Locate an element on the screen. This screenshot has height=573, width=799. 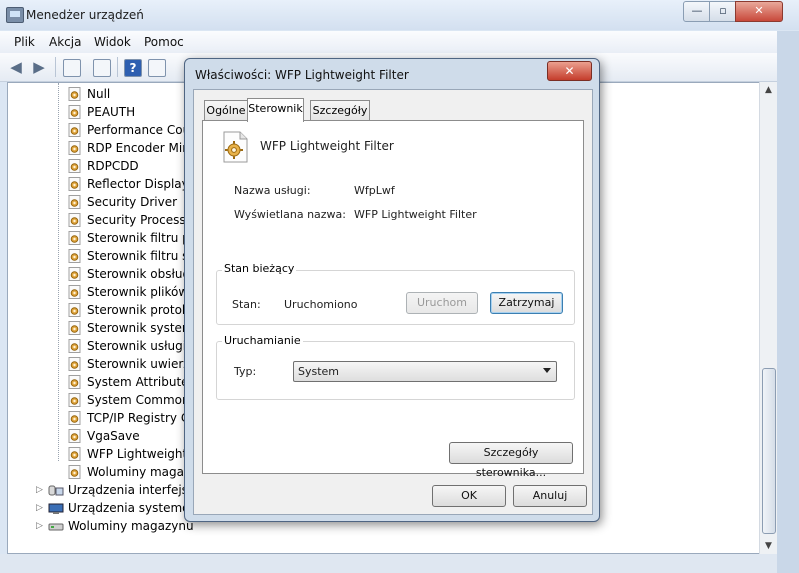
current-state-group-title: Stan bieżący is located at coordinates (259, 268).